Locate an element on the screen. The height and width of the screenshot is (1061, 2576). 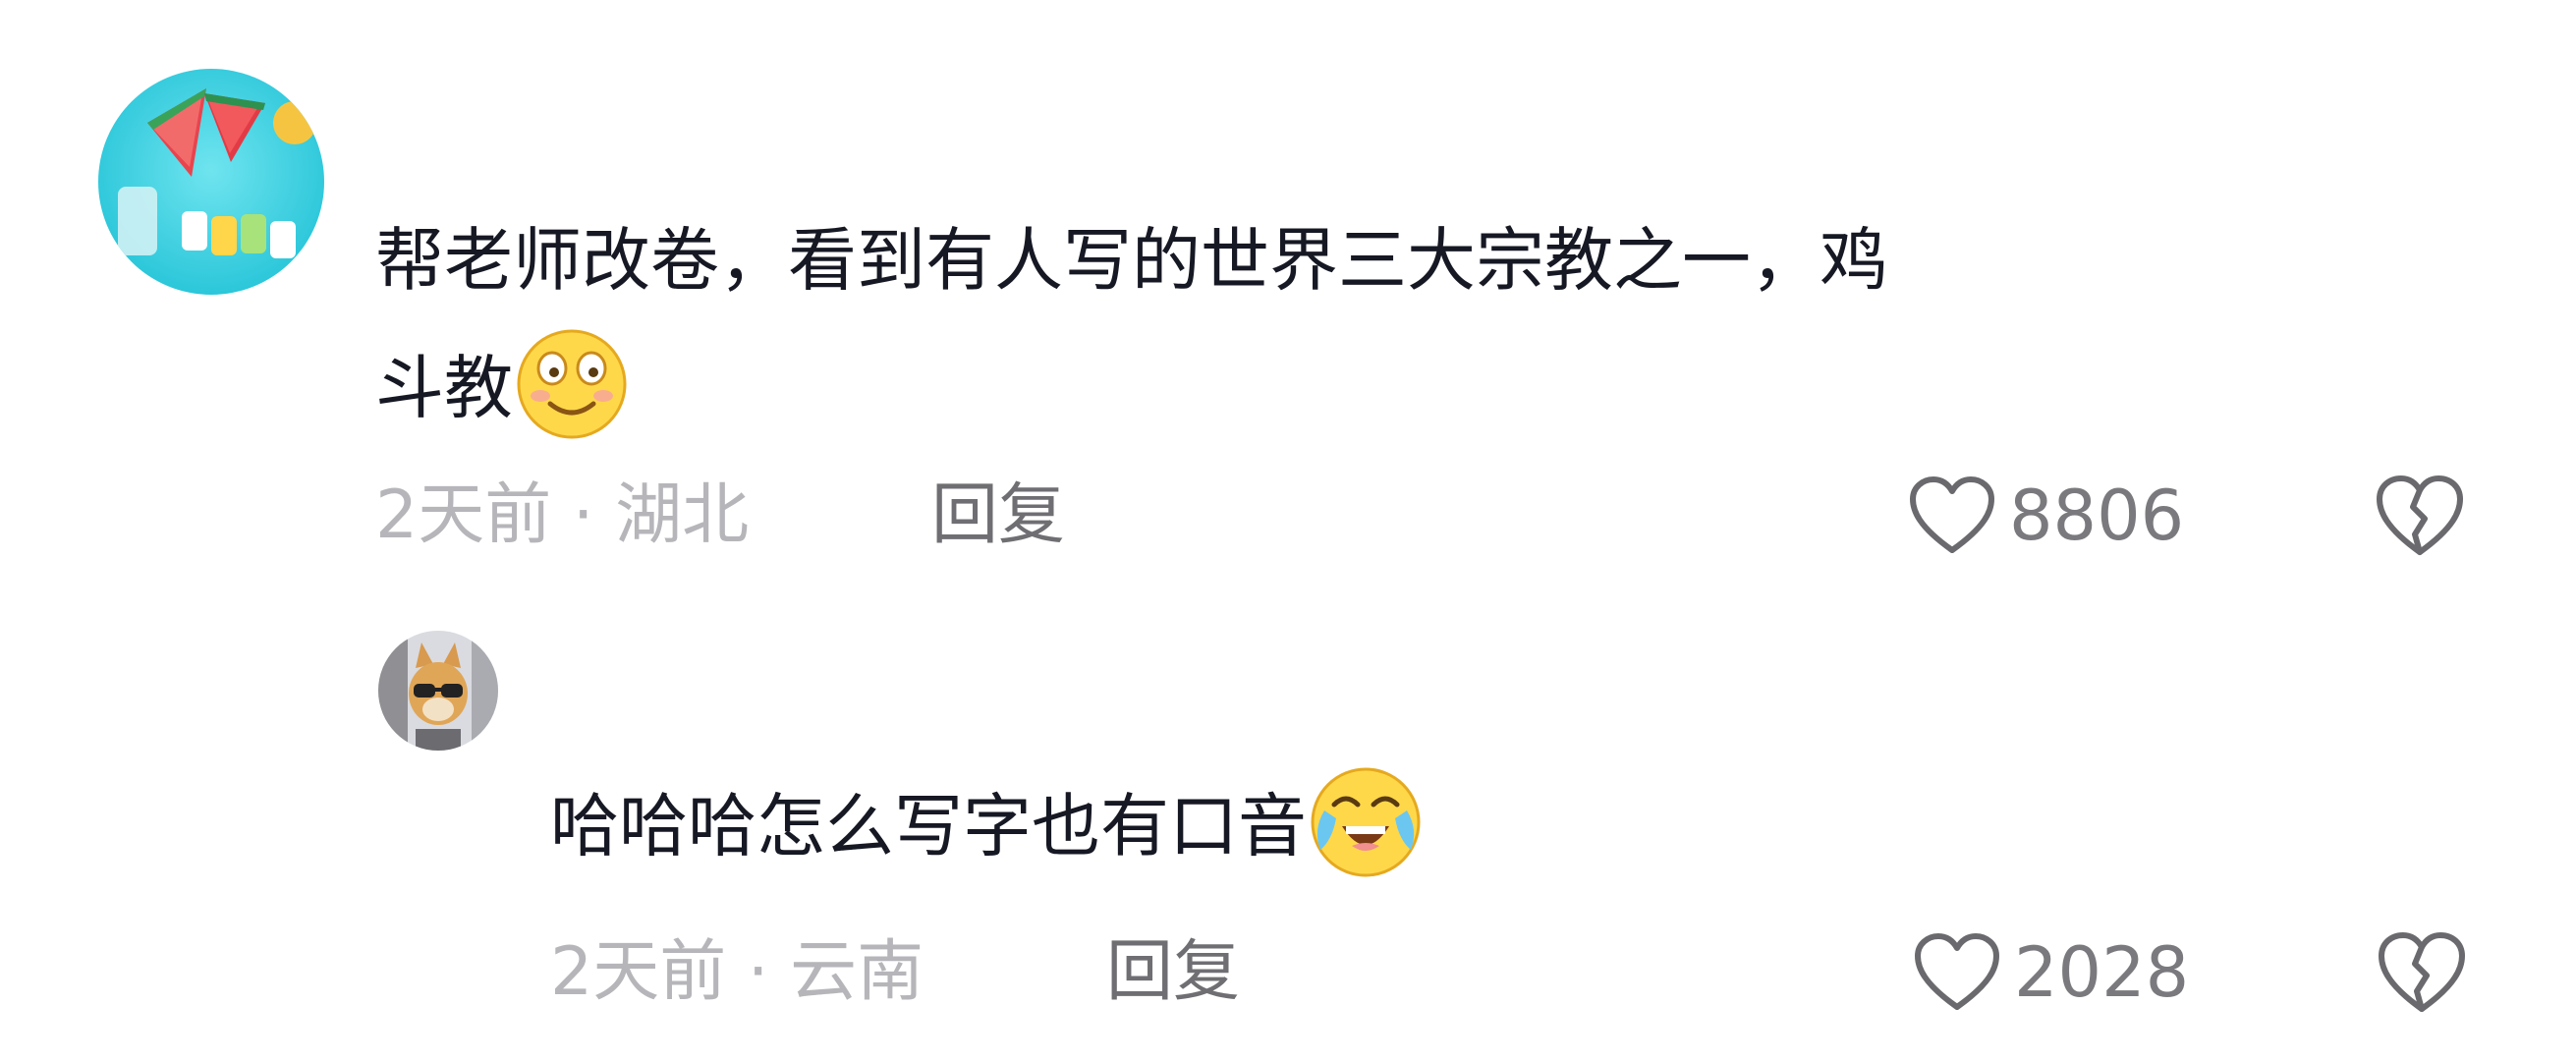
comment-text: 哈哈哈怎么写字也有口音 is located at coordinates (1188, 825).